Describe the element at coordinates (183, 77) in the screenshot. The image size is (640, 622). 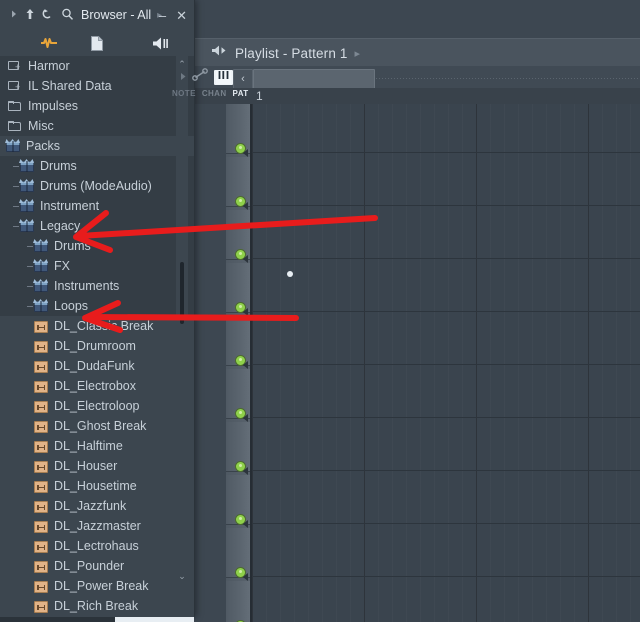
I see `arrow-tool-icon` at that location.